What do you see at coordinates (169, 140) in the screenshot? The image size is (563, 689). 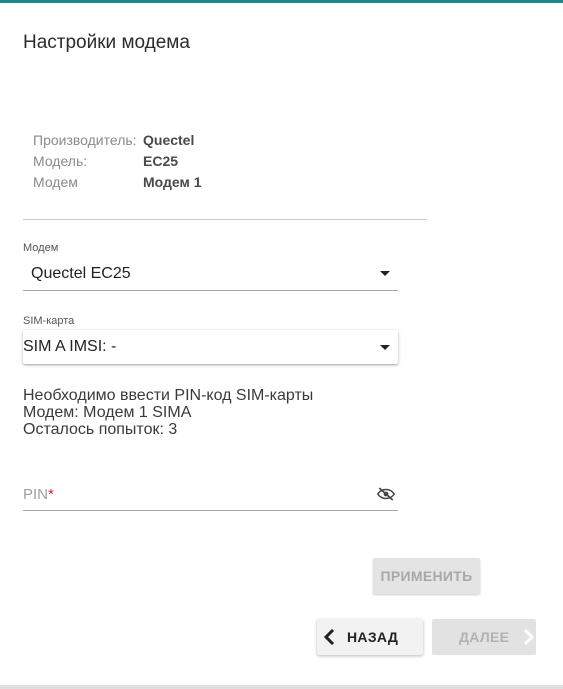 I see `info-value: Quectel` at bounding box center [169, 140].